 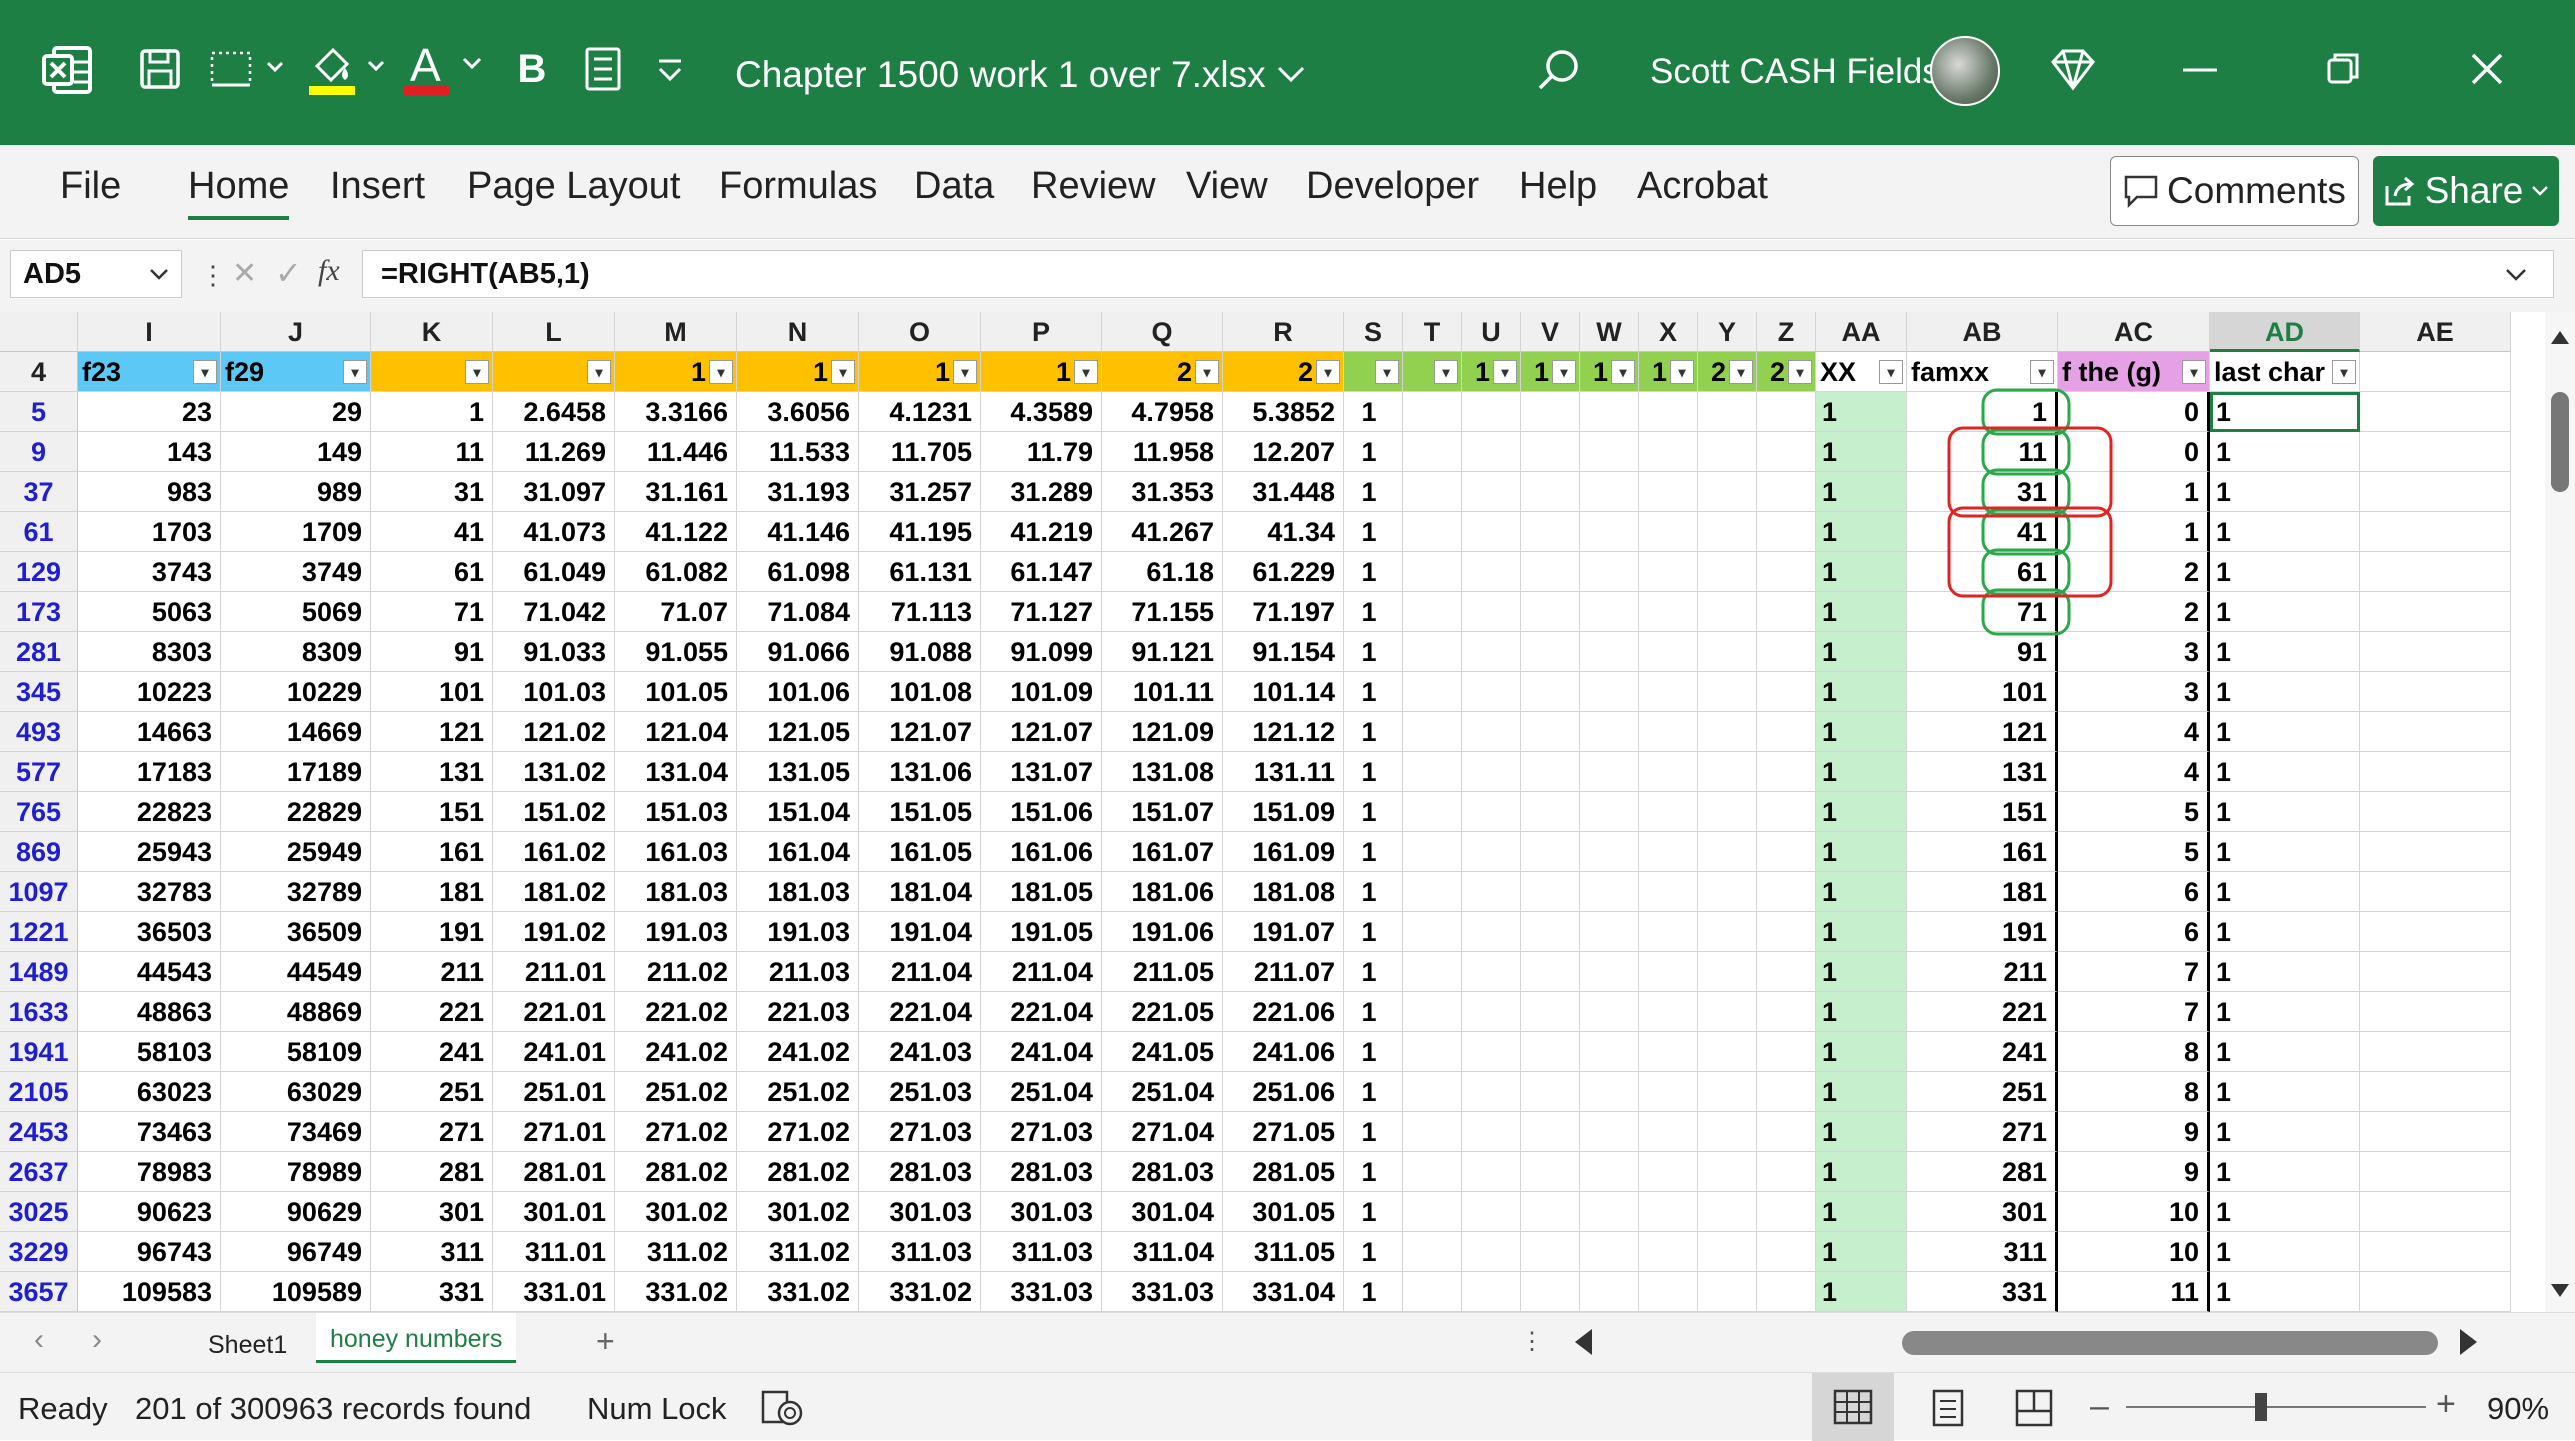 I want to click on table-cell: 22829, so click(x=296, y=812).